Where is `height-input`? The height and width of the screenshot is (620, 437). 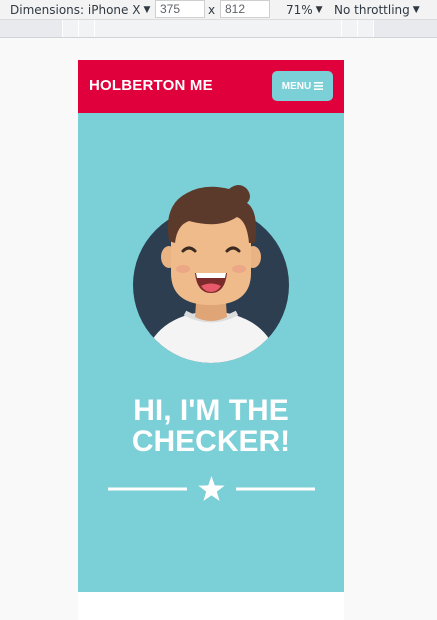 height-input is located at coordinates (245, 9).